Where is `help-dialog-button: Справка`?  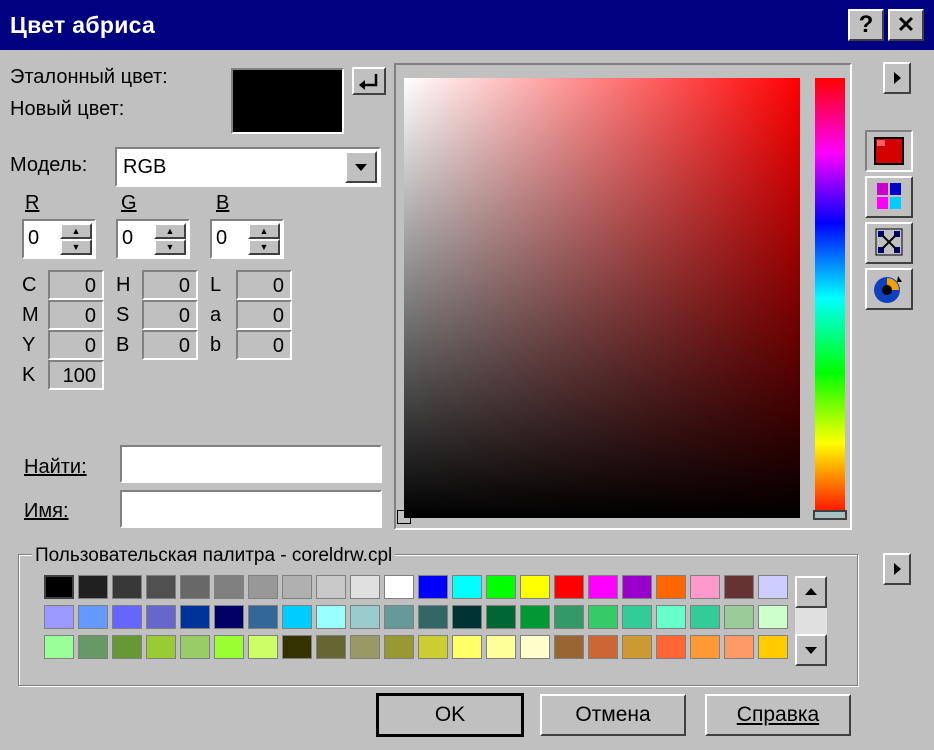 help-dialog-button: Справка is located at coordinates (778, 715).